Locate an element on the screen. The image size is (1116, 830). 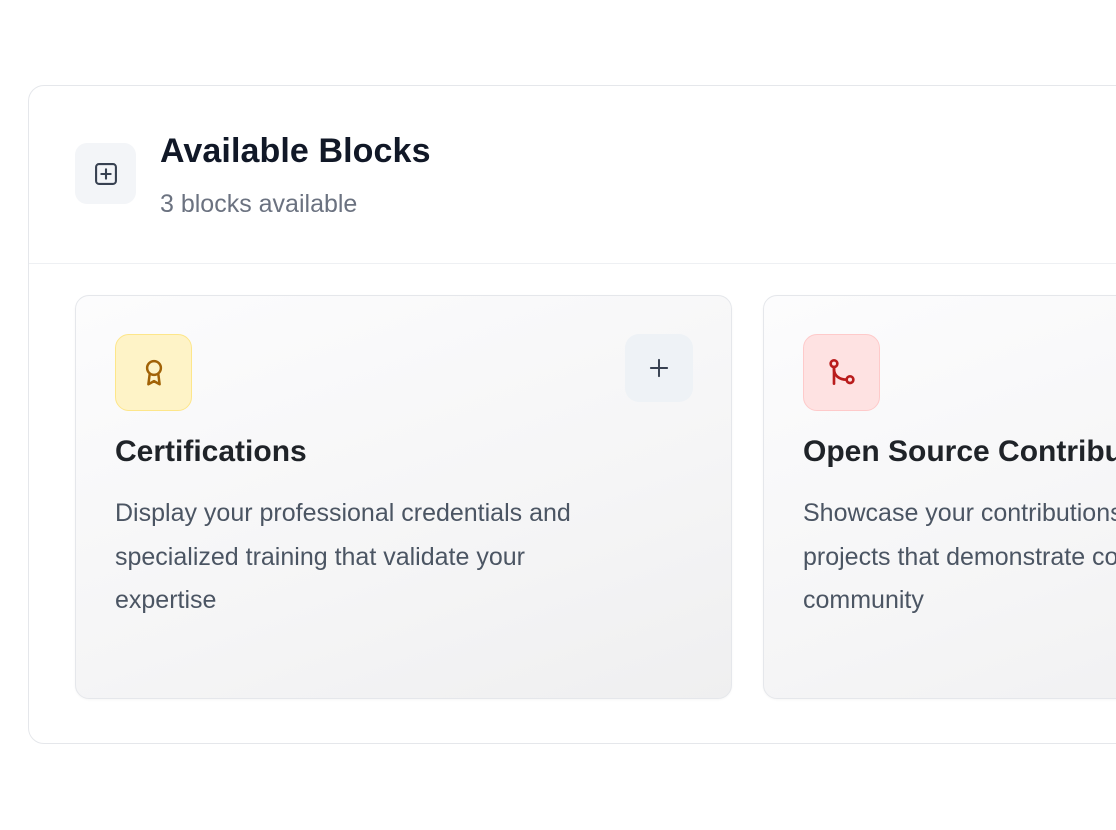
card-title: Open Source Contributions is located at coordinates (959, 451).